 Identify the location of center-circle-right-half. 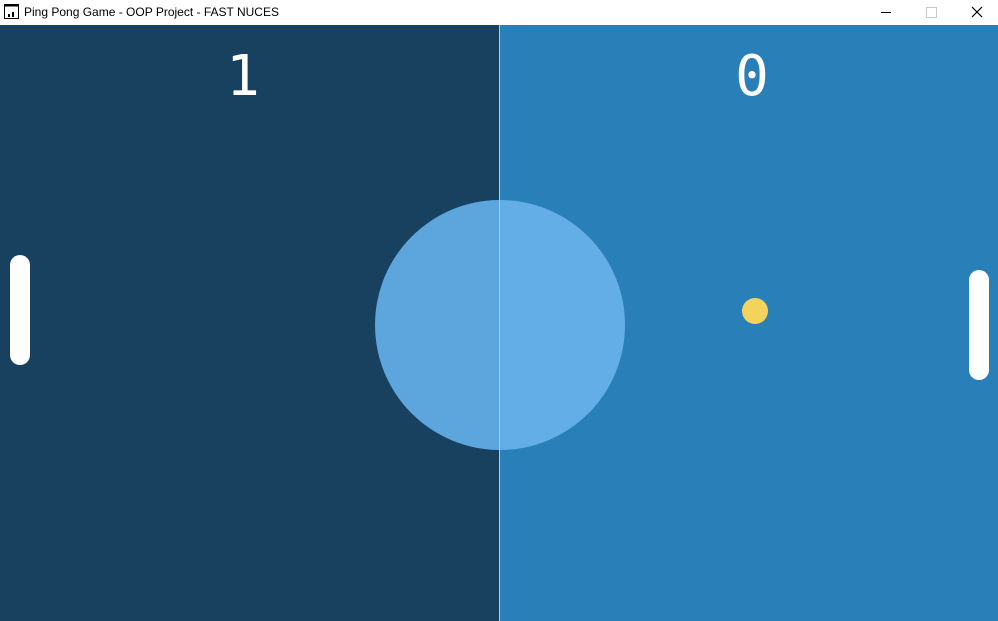
(562, 325).